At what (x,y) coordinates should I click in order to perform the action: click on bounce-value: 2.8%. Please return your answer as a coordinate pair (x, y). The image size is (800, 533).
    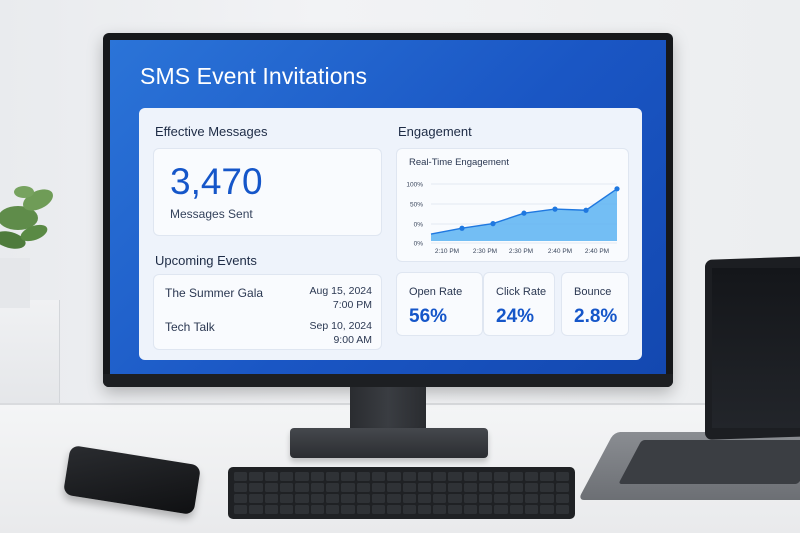
    Looking at the image, I should click on (596, 316).